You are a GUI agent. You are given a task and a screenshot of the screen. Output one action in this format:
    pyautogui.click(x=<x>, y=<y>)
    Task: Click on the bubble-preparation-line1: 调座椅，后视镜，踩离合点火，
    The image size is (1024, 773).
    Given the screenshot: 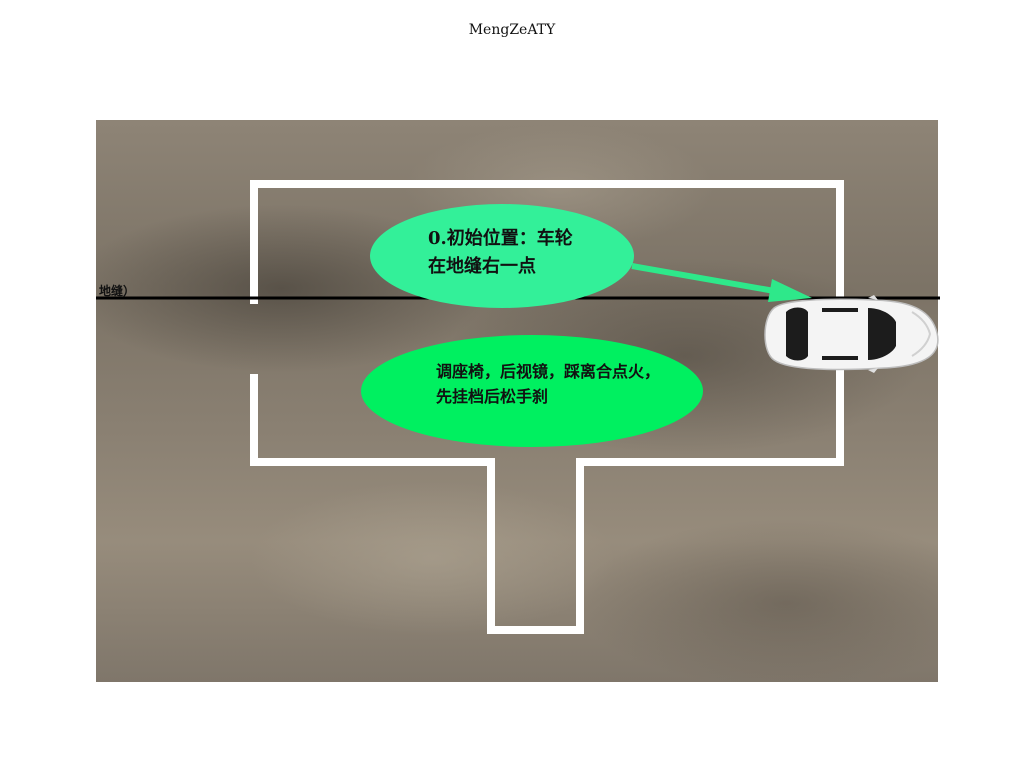 What is the action you would take?
    pyautogui.click(x=548, y=371)
    